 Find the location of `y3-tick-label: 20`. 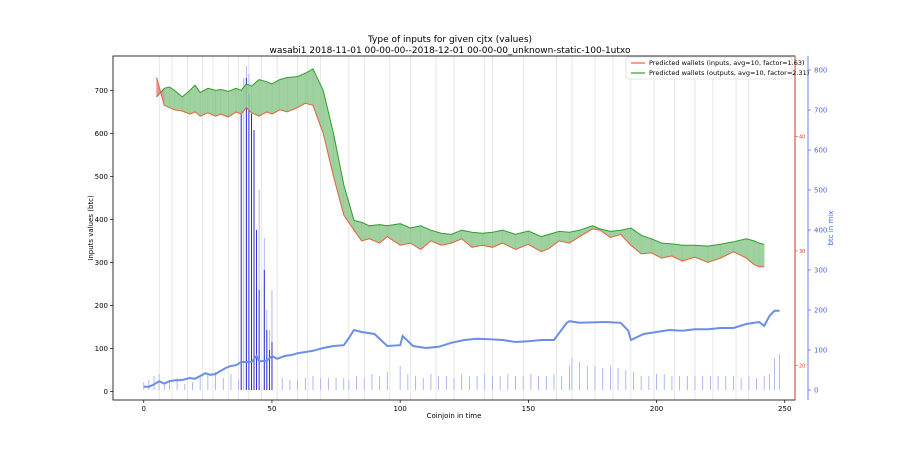

y3-tick-label: 20 is located at coordinates (802, 367).